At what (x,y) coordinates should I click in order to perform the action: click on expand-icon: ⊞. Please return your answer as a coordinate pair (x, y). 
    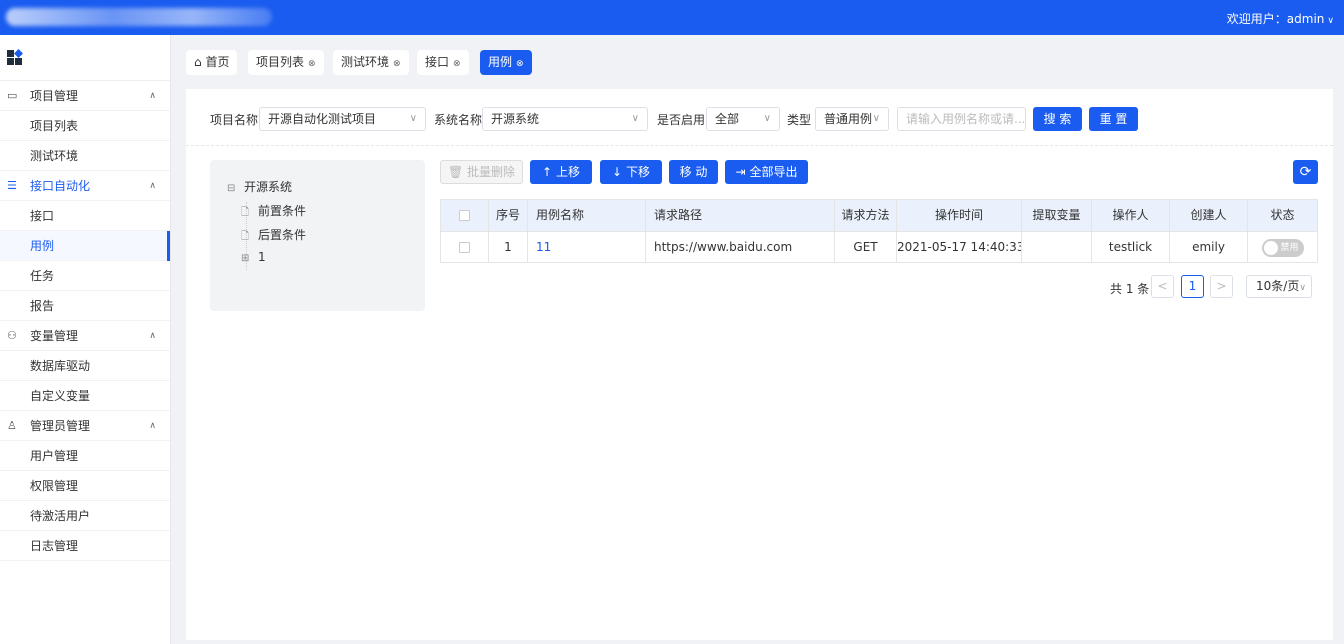
    Looking at the image, I should click on (246, 258).